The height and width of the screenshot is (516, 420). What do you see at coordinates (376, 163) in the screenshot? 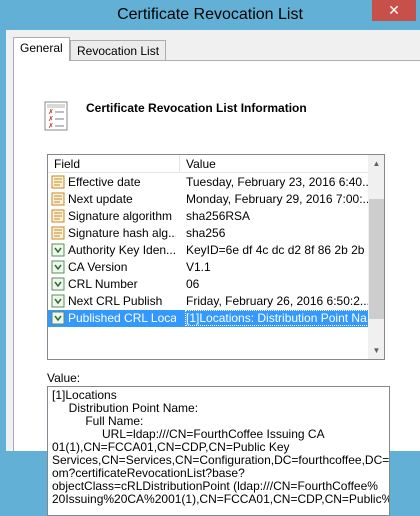
I see `scroll-up-arrow-icon: ▲` at bounding box center [376, 163].